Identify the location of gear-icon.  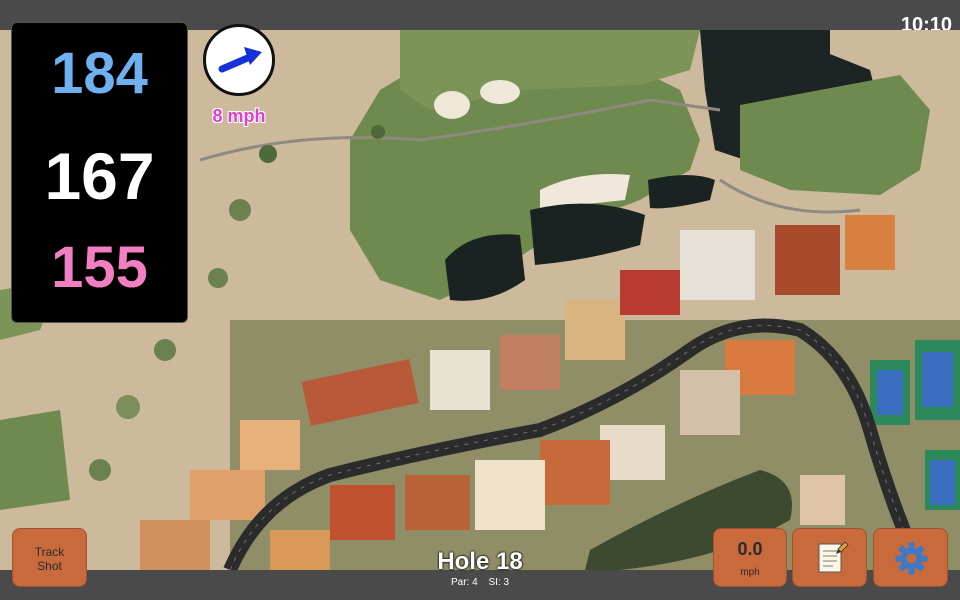
(911, 558).